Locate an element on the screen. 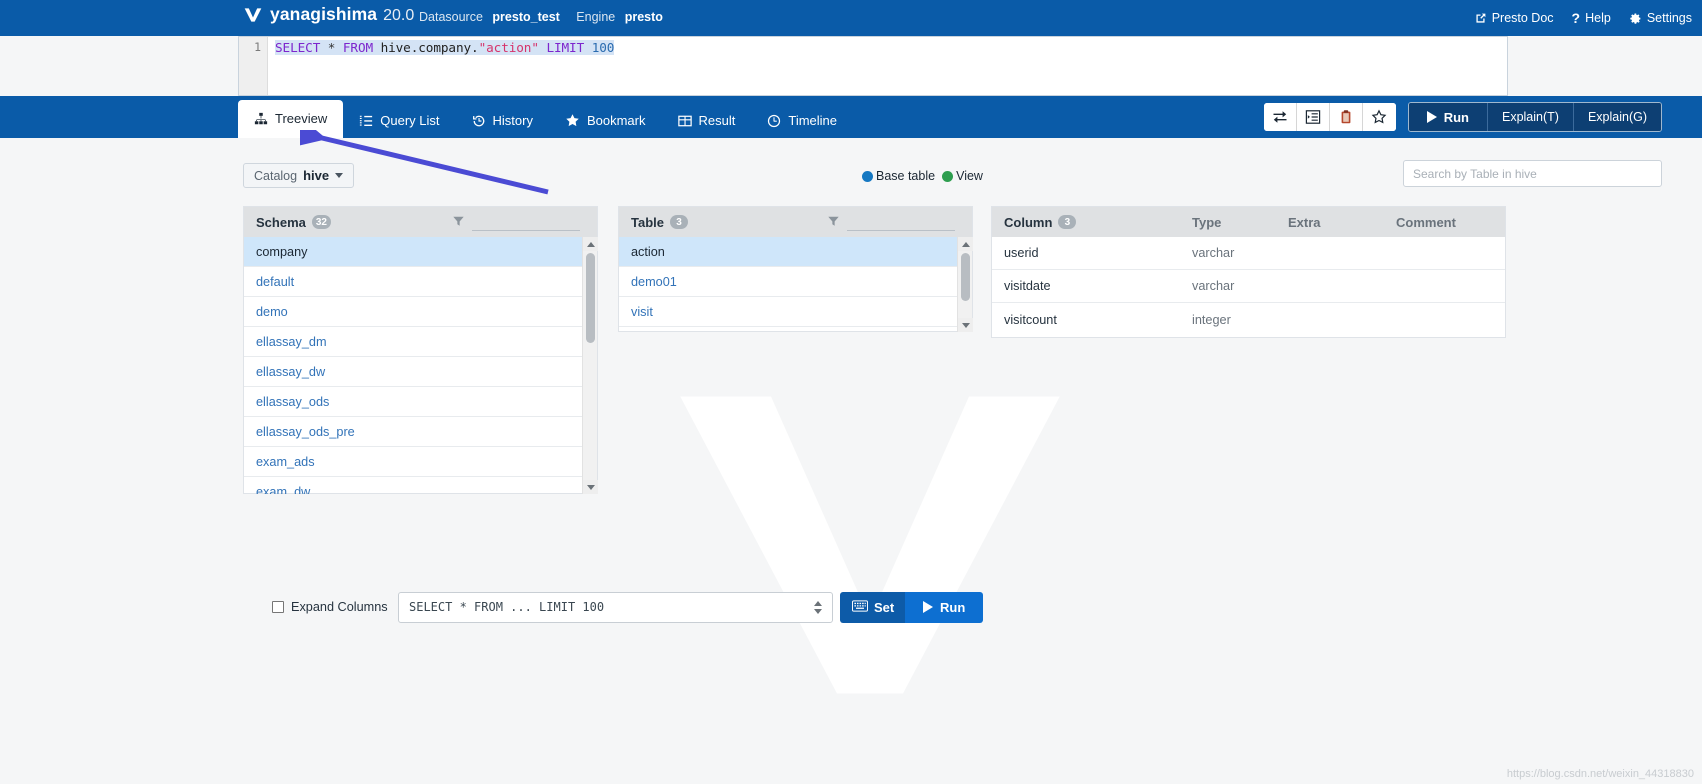 Image resolution: width=1702 pixels, height=784 pixels. table-list-item: visit is located at coordinates (795, 312).